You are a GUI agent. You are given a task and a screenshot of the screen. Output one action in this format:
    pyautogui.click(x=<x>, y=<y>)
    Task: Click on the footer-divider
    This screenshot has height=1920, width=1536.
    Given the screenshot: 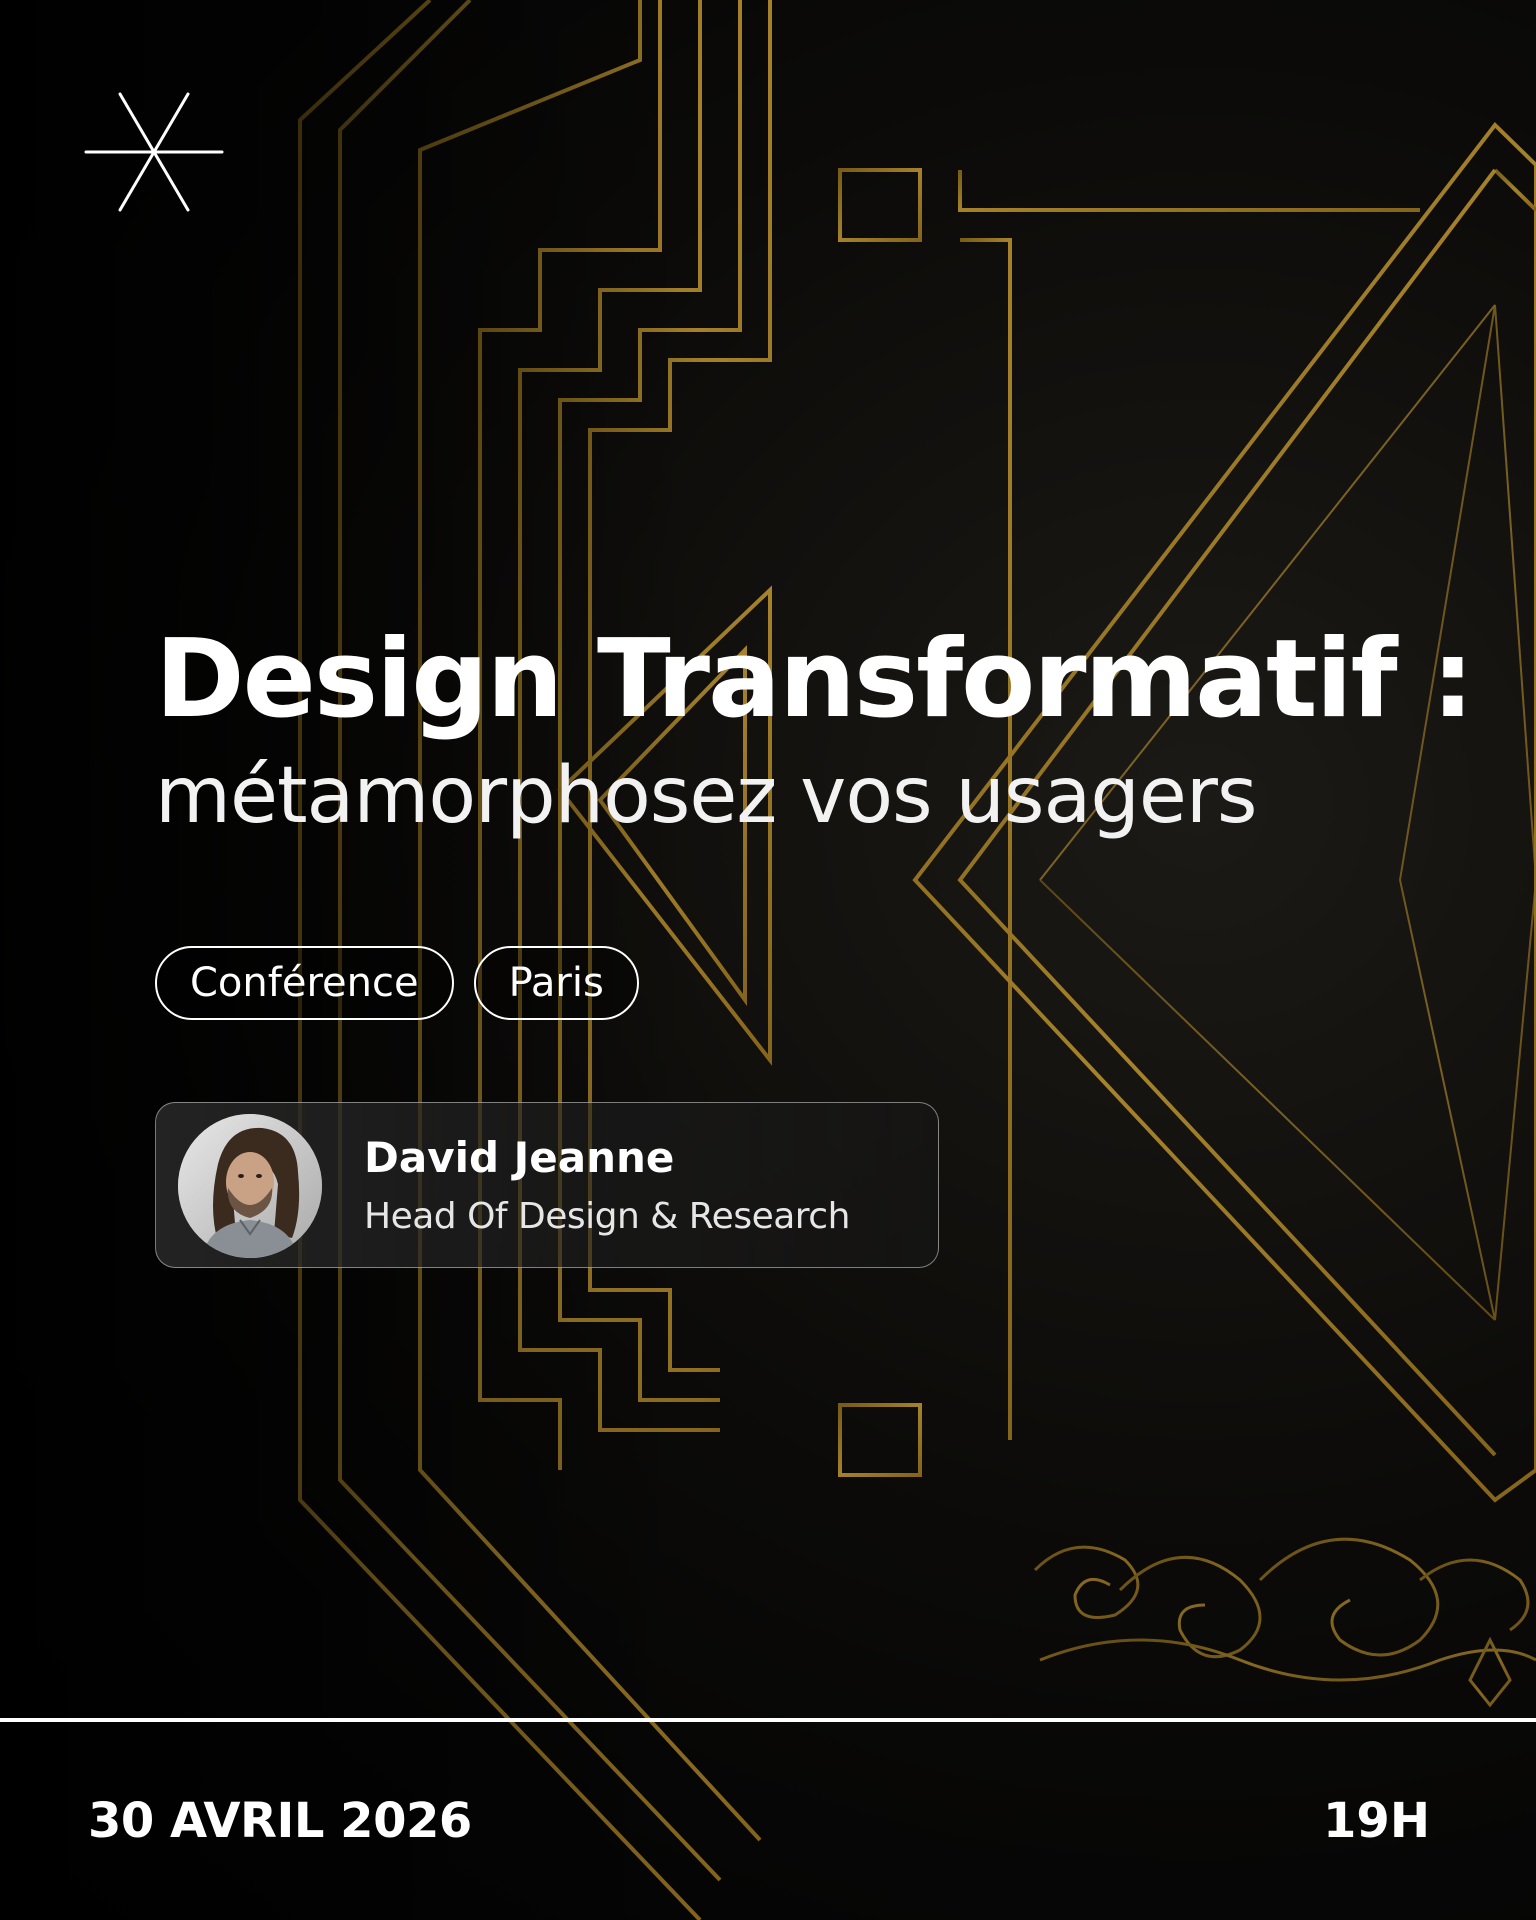 What is the action you would take?
    pyautogui.click(x=768, y=1720)
    